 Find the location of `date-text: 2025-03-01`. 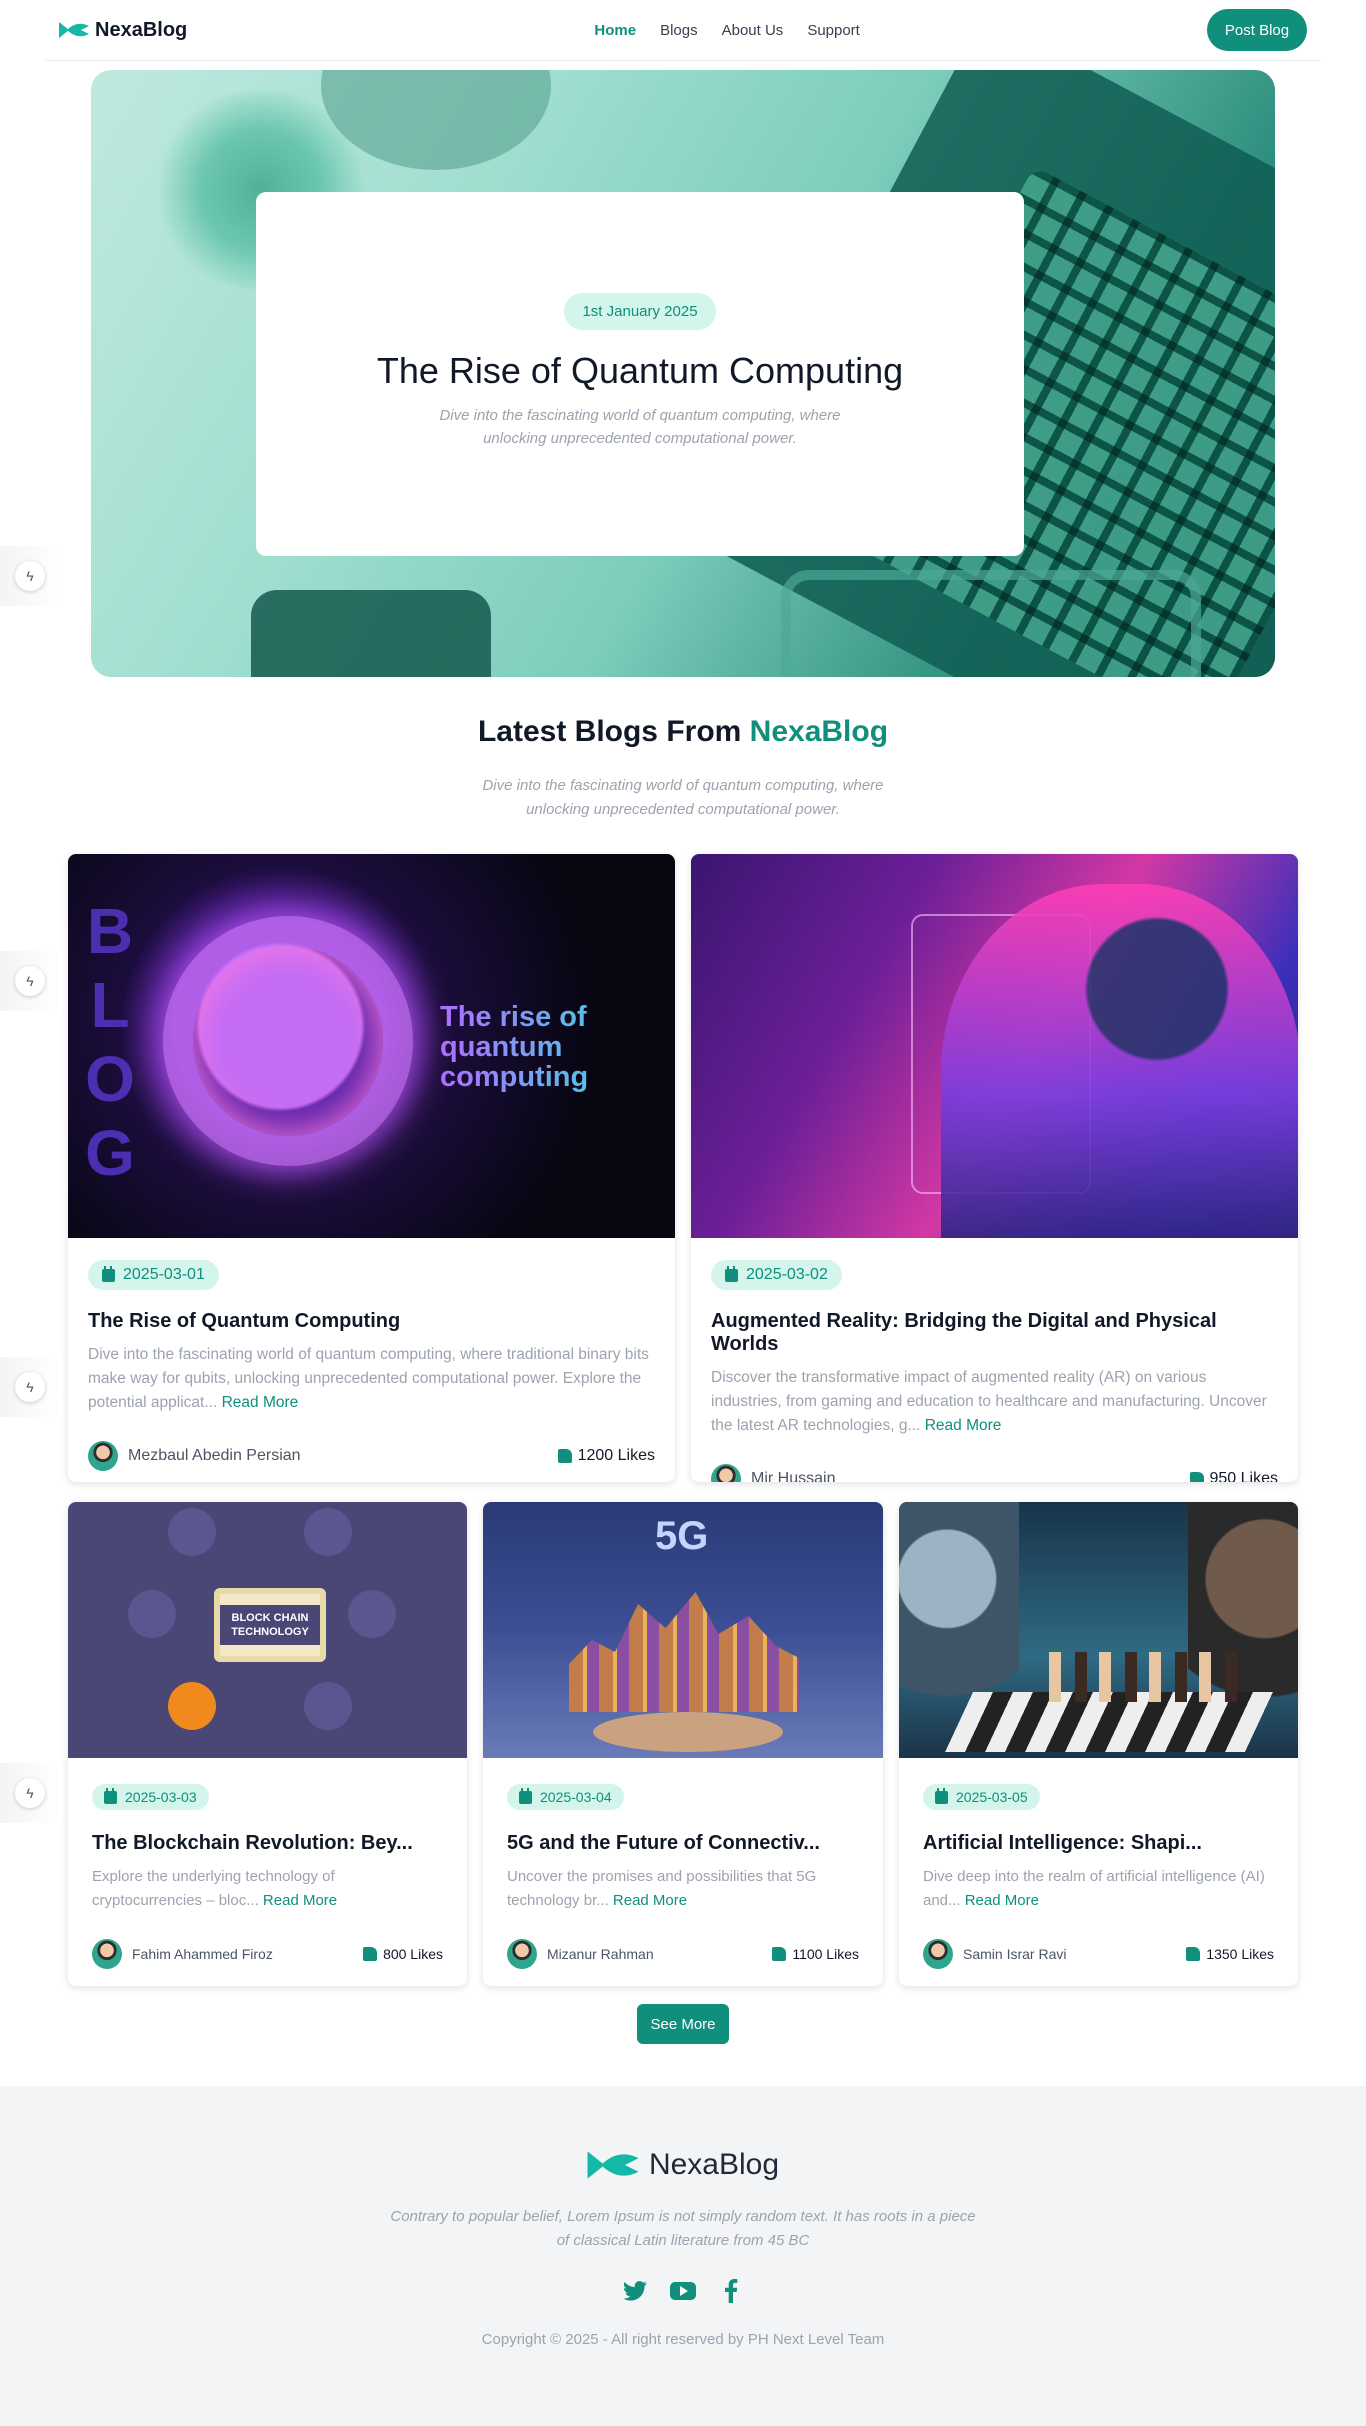

date-text: 2025-03-01 is located at coordinates (164, 1274).